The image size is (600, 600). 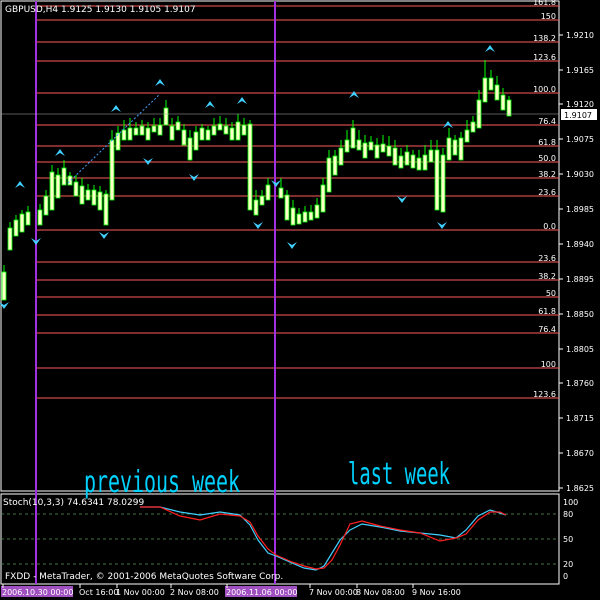 What do you see at coordinates (580, 104) in the screenshot?
I see `price-tick-label: 1.9120` at bounding box center [580, 104].